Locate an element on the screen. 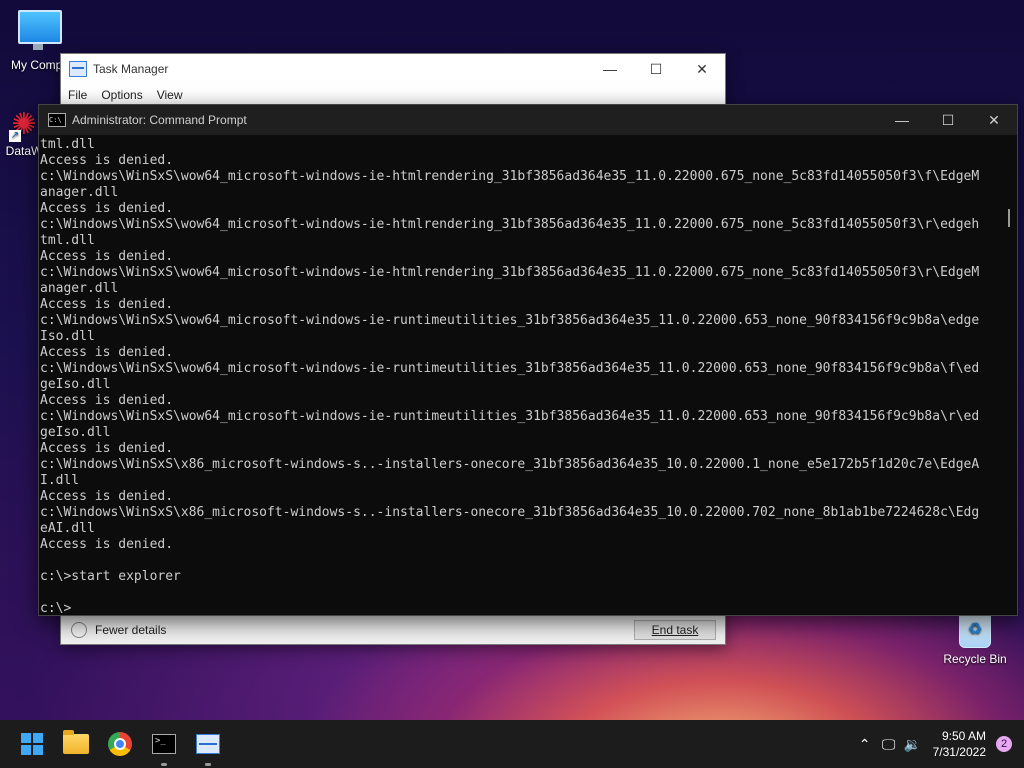  chrome-icon is located at coordinates (120, 744).